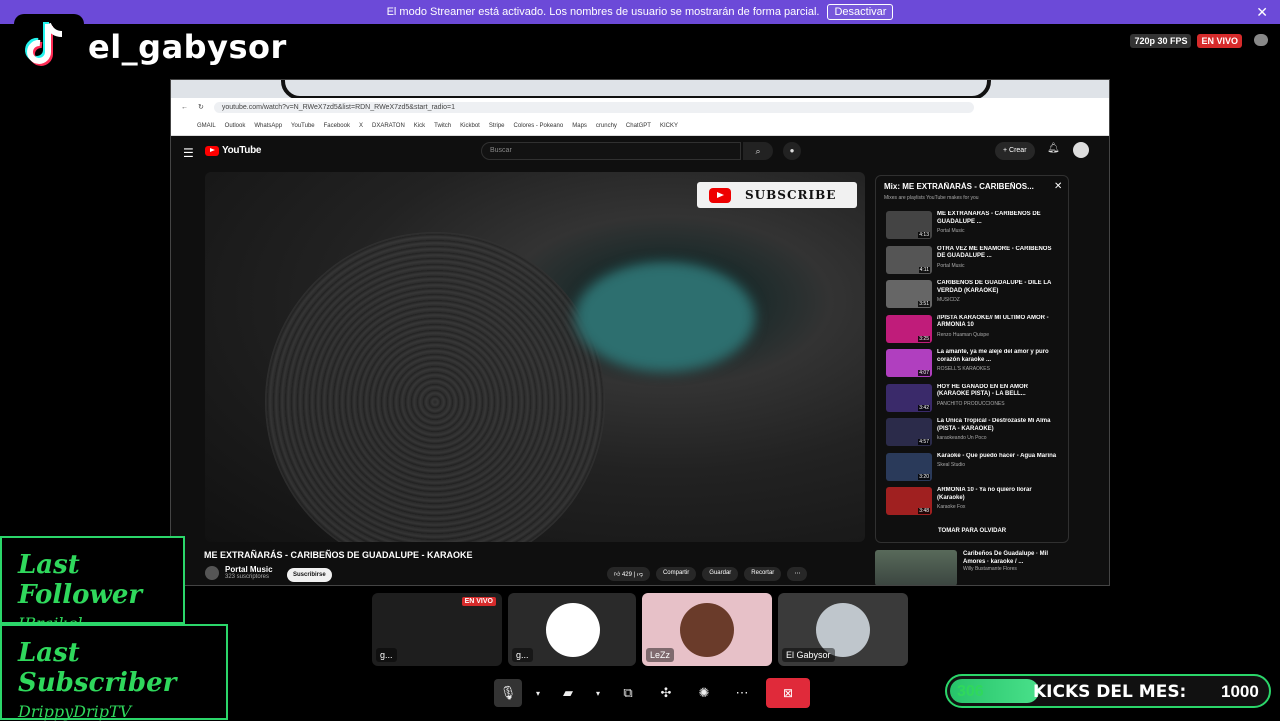 This screenshot has height=721, width=1280. I want to click on soundboard-icon: ✺, so click(704, 693).